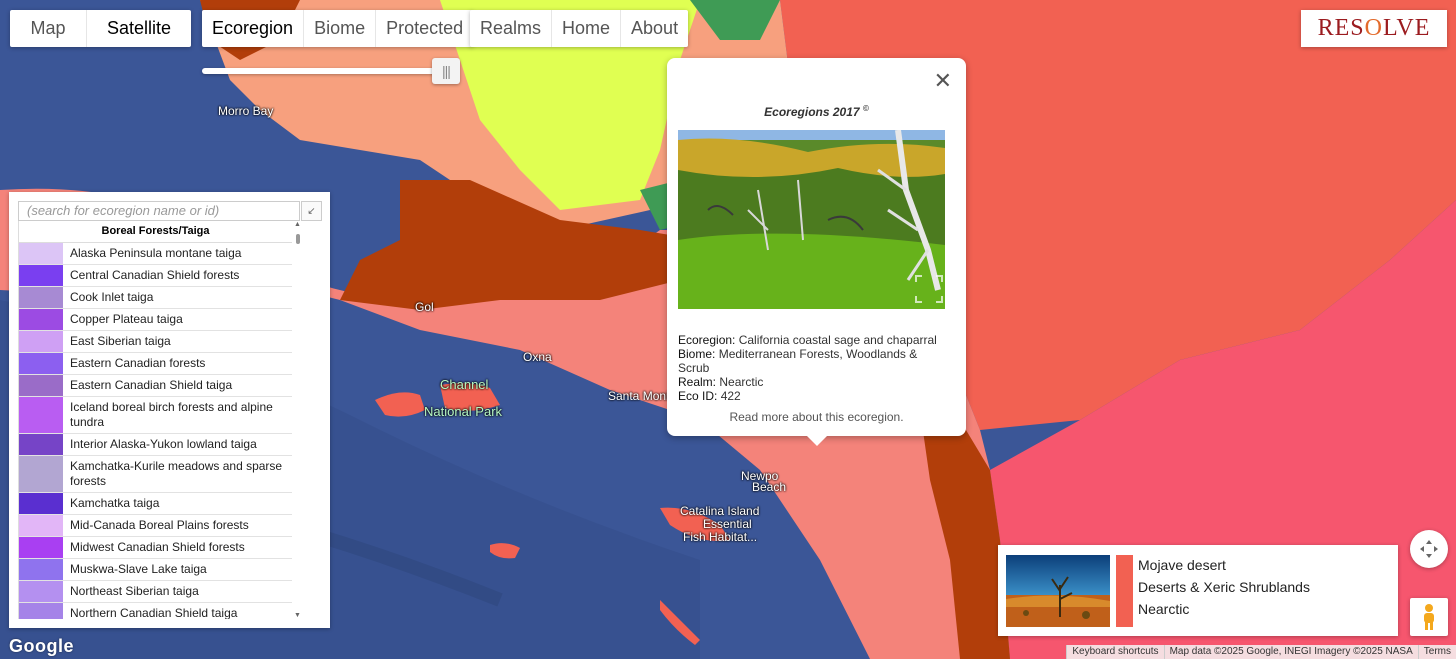 This screenshot has height=659, width=1456. I want to click on scroll-down-arrow-icon: ▼, so click(297, 615).